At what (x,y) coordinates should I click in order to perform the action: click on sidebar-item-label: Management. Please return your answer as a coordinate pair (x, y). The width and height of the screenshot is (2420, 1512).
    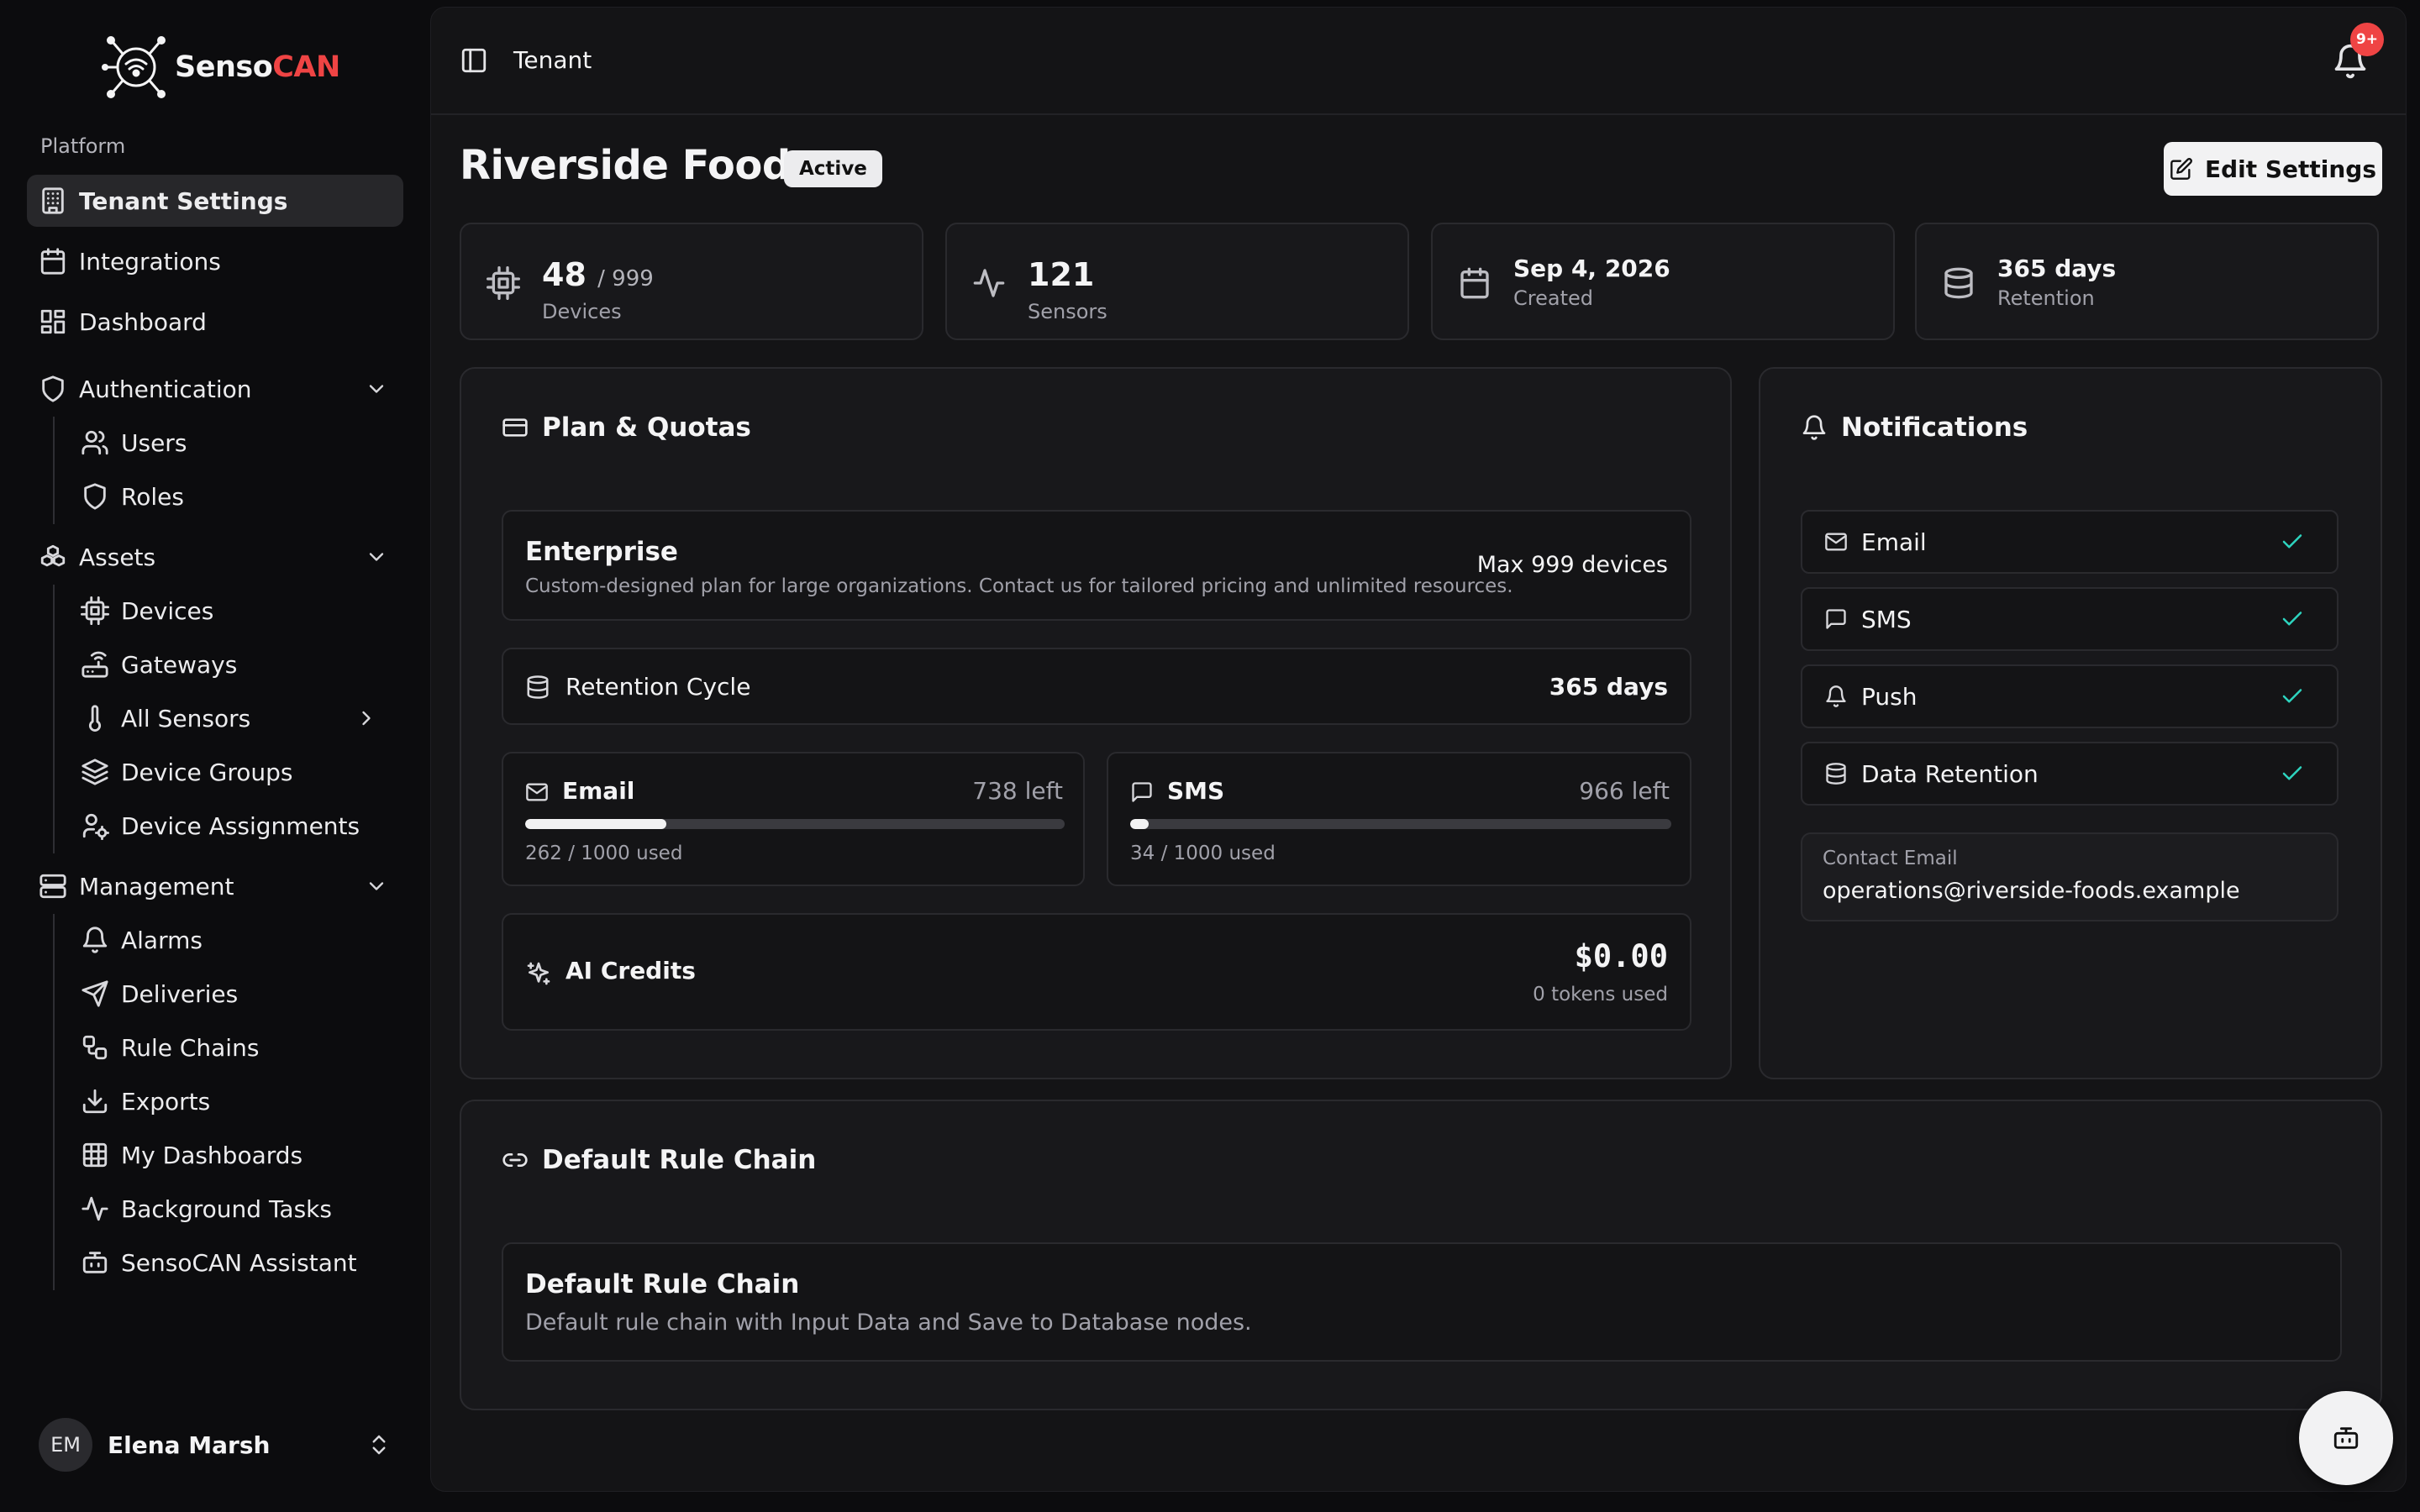
    Looking at the image, I should click on (157, 886).